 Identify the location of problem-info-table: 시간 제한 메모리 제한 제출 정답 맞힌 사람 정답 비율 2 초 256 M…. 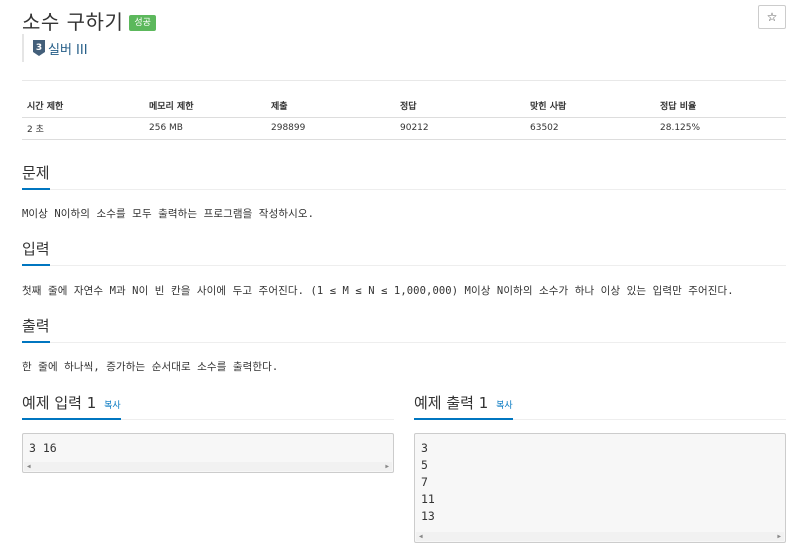
(404, 117).